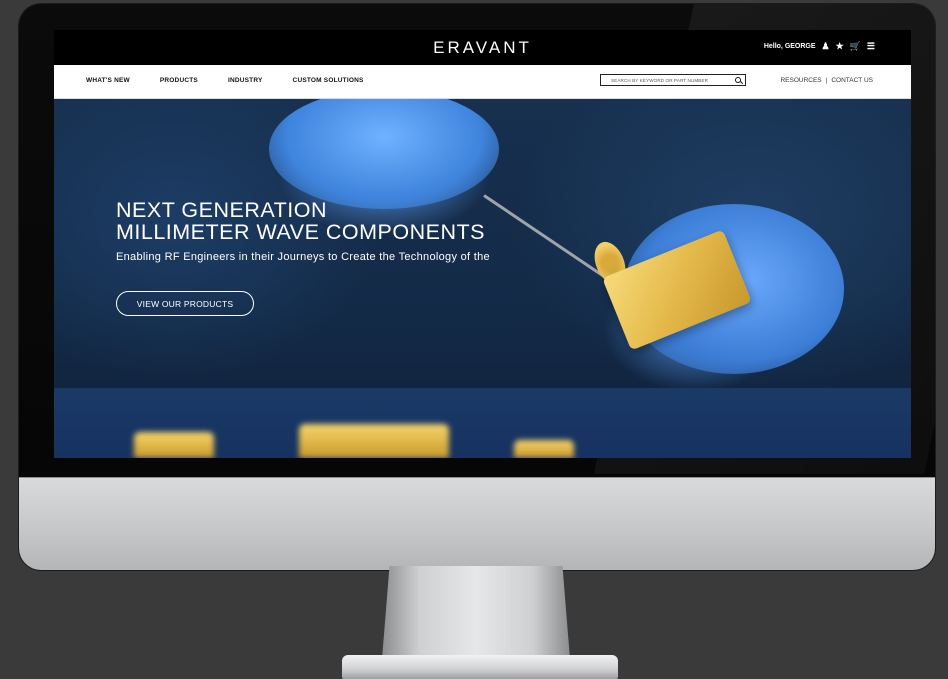 The image size is (948, 679). What do you see at coordinates (328, 80) in the screenshot?
I see `nav-item-custom-solutions: CUSTOM SOLUTIONS` at bounding box center [328, 80].